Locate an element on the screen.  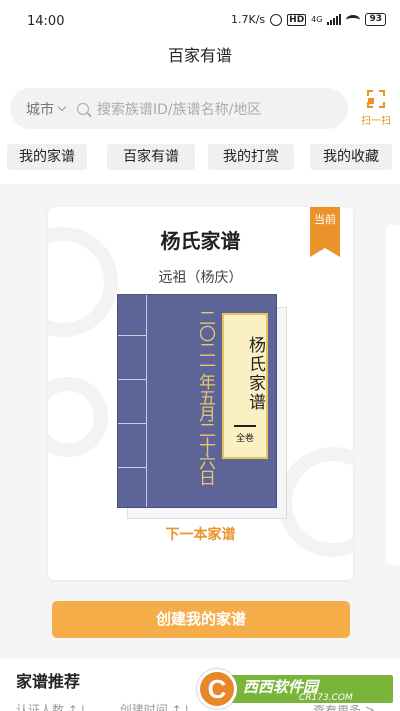
tab-my-genealogy: 我的家谱 is located at coordinates (47, 157).